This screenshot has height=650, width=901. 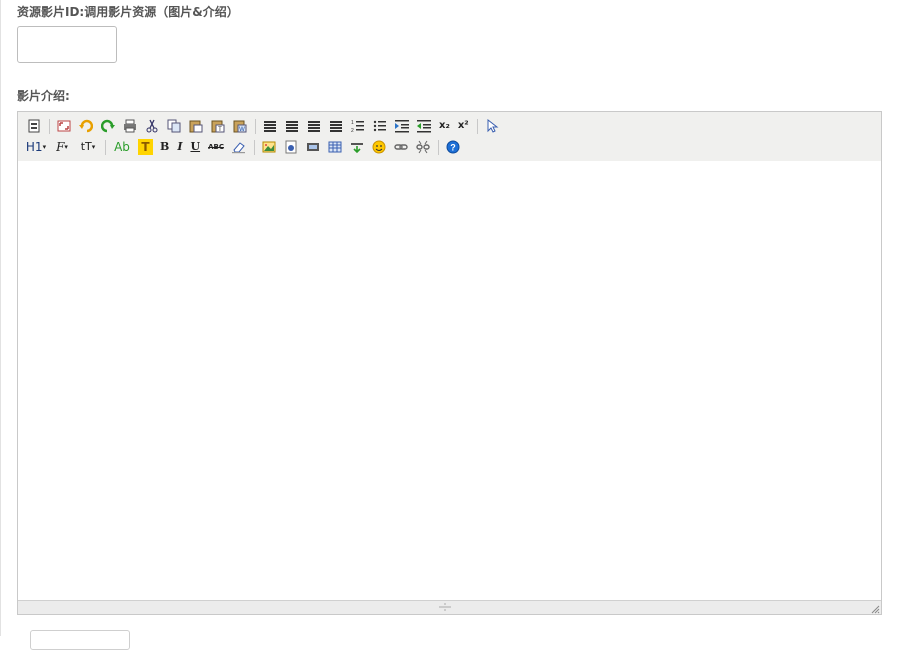 I want to click on paste-text-button: T, so click(x=218, y=126).